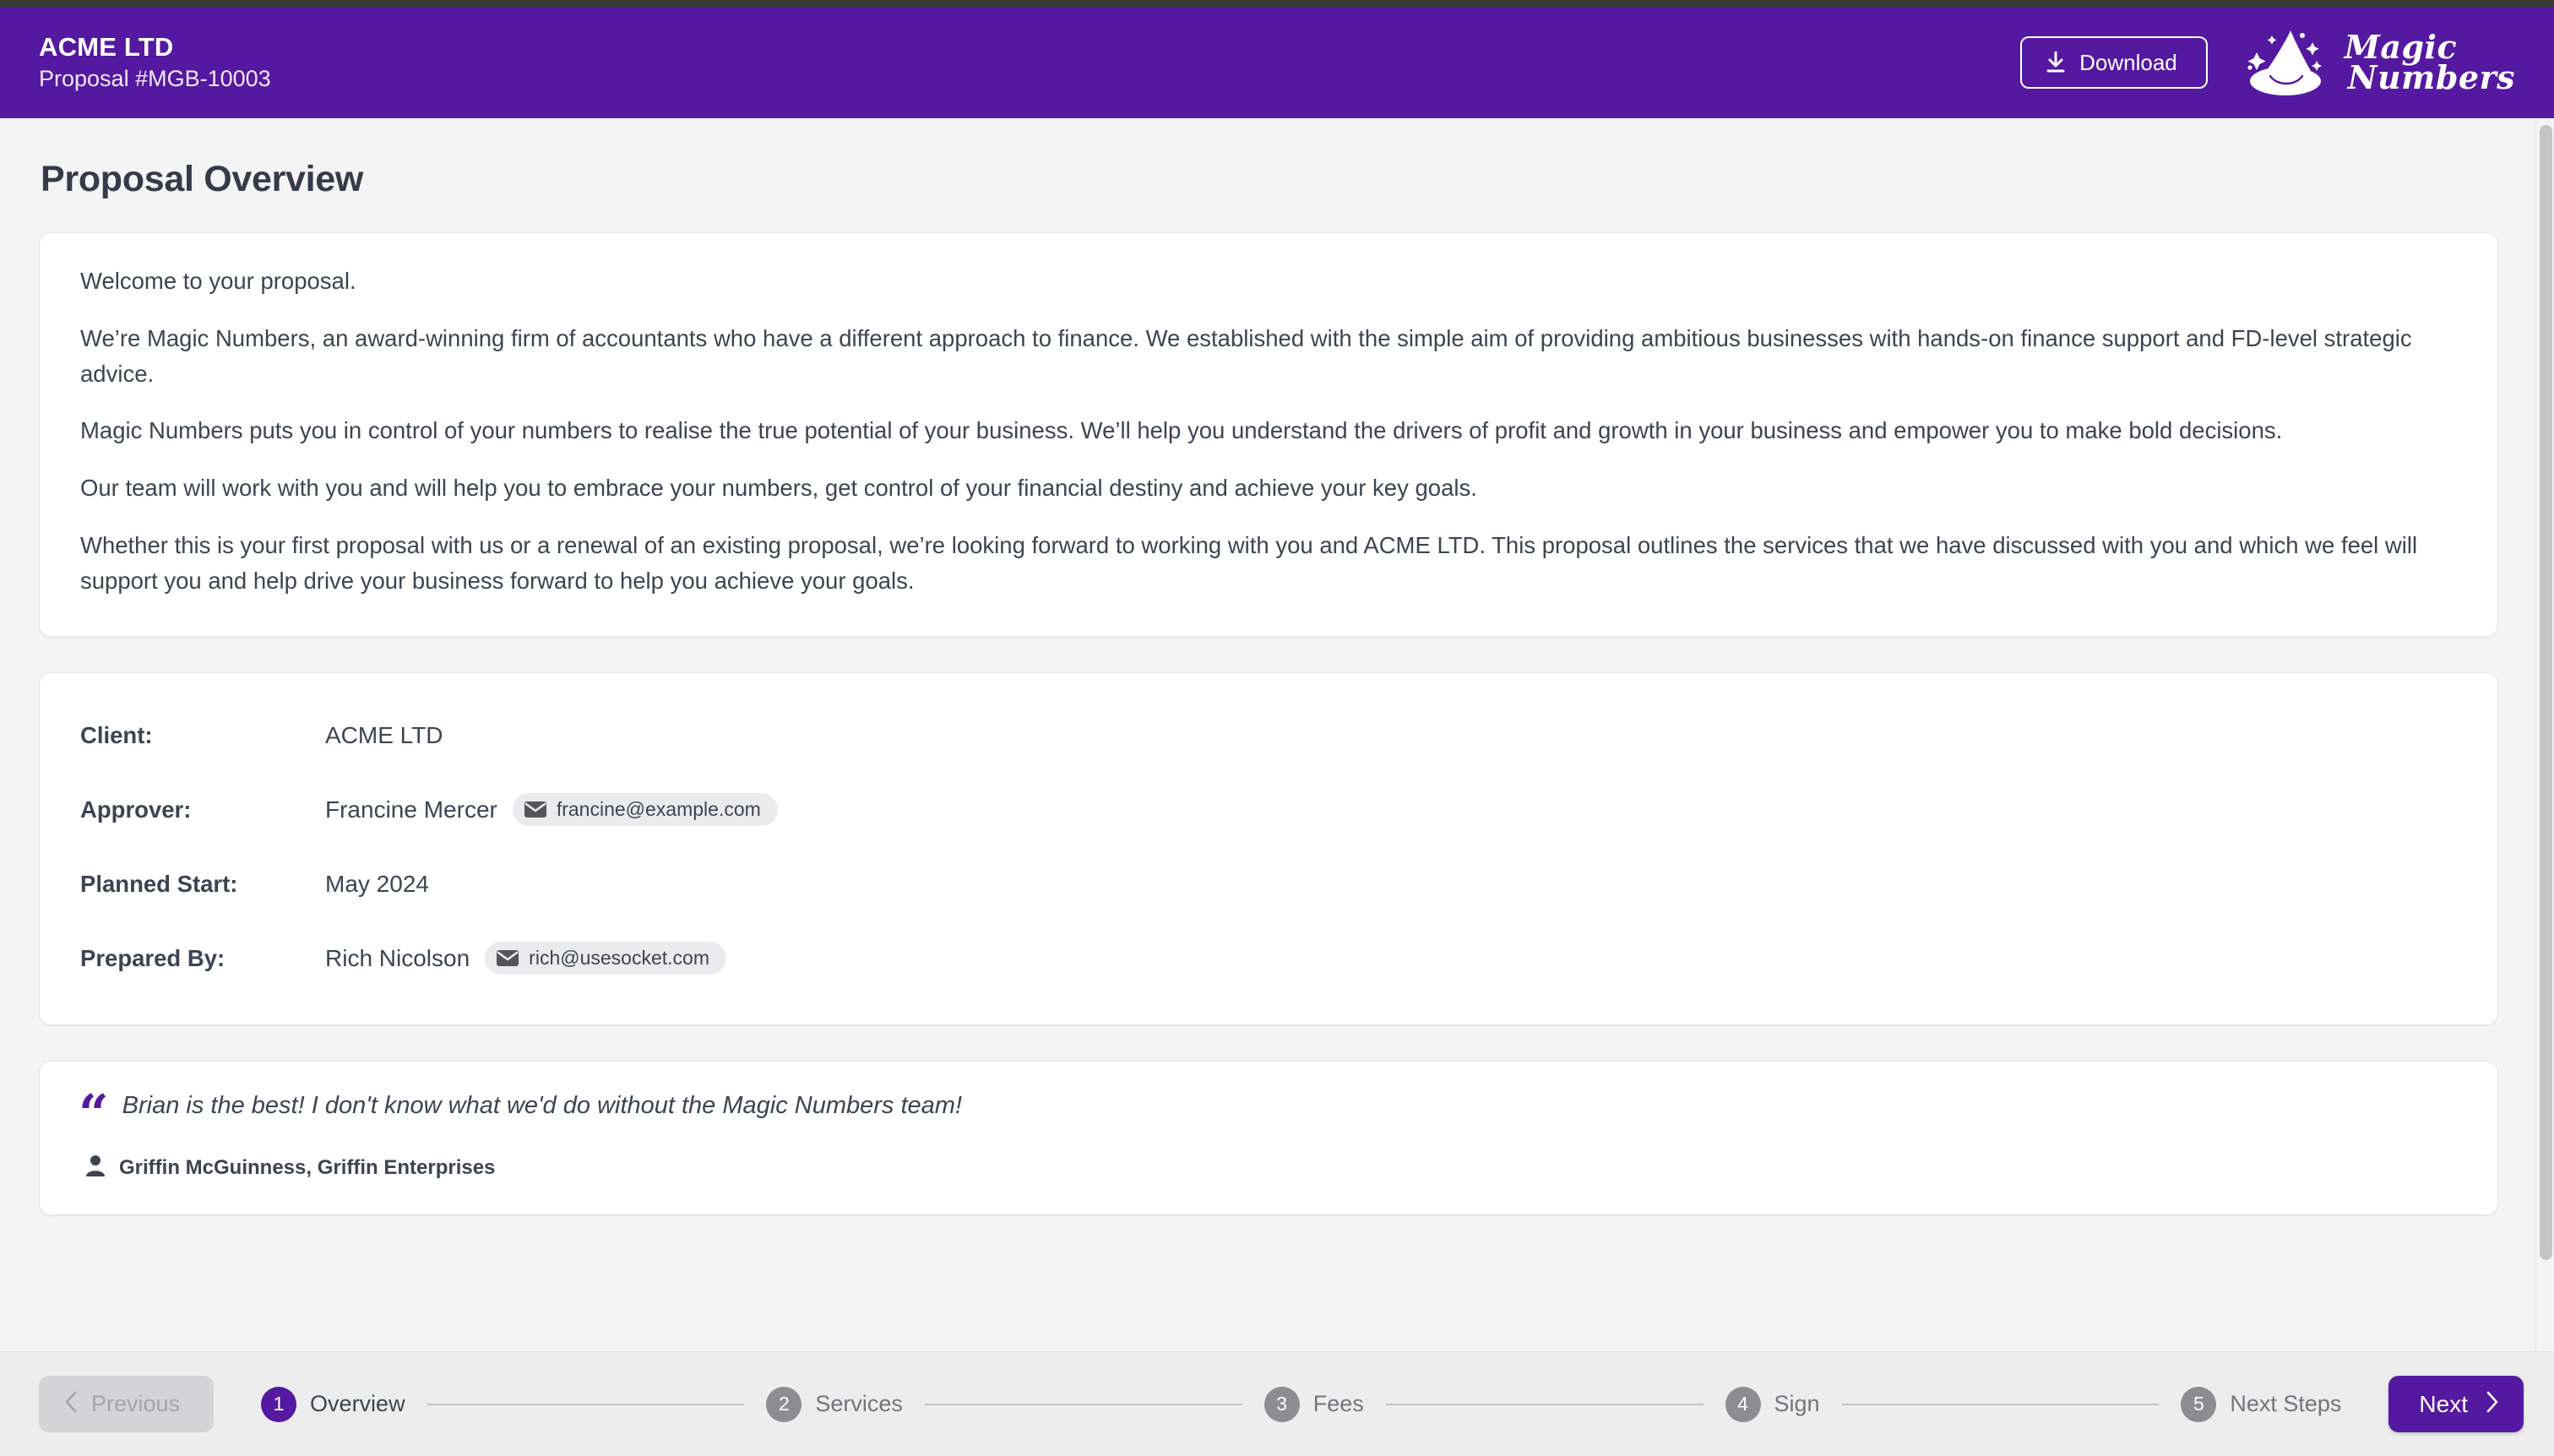  I want to click on vertical-scrollbar, so click(2544, 734).